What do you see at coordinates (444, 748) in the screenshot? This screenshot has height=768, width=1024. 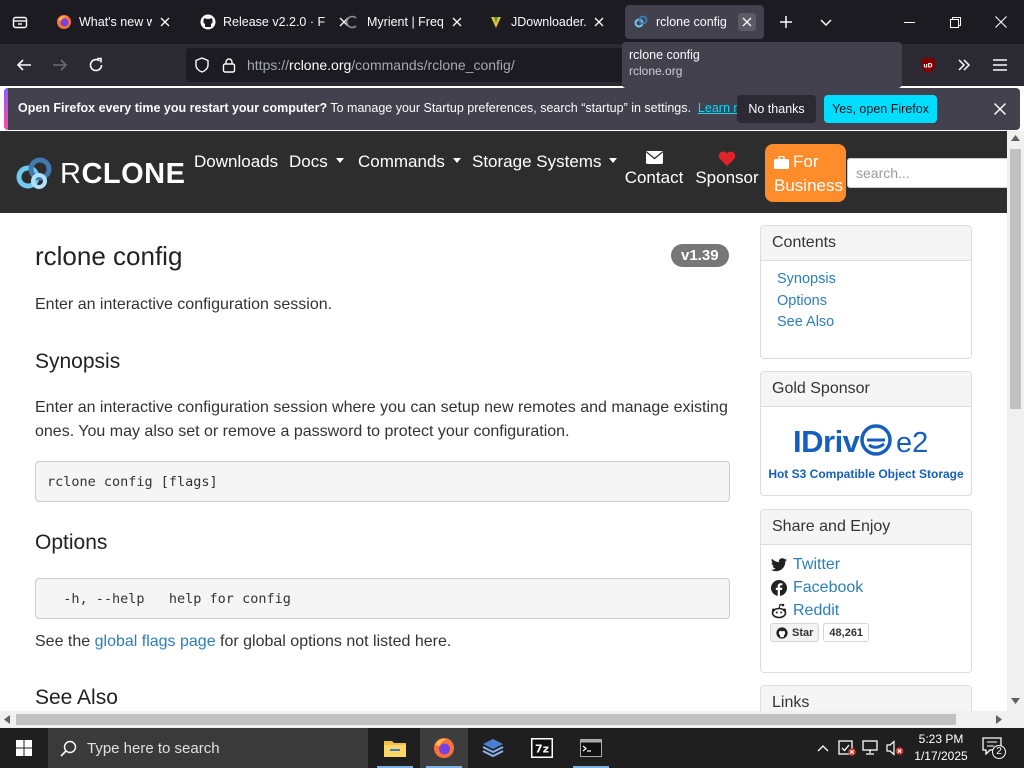 I see `firefox-taskbar-button` at bounding box center [444, 748].